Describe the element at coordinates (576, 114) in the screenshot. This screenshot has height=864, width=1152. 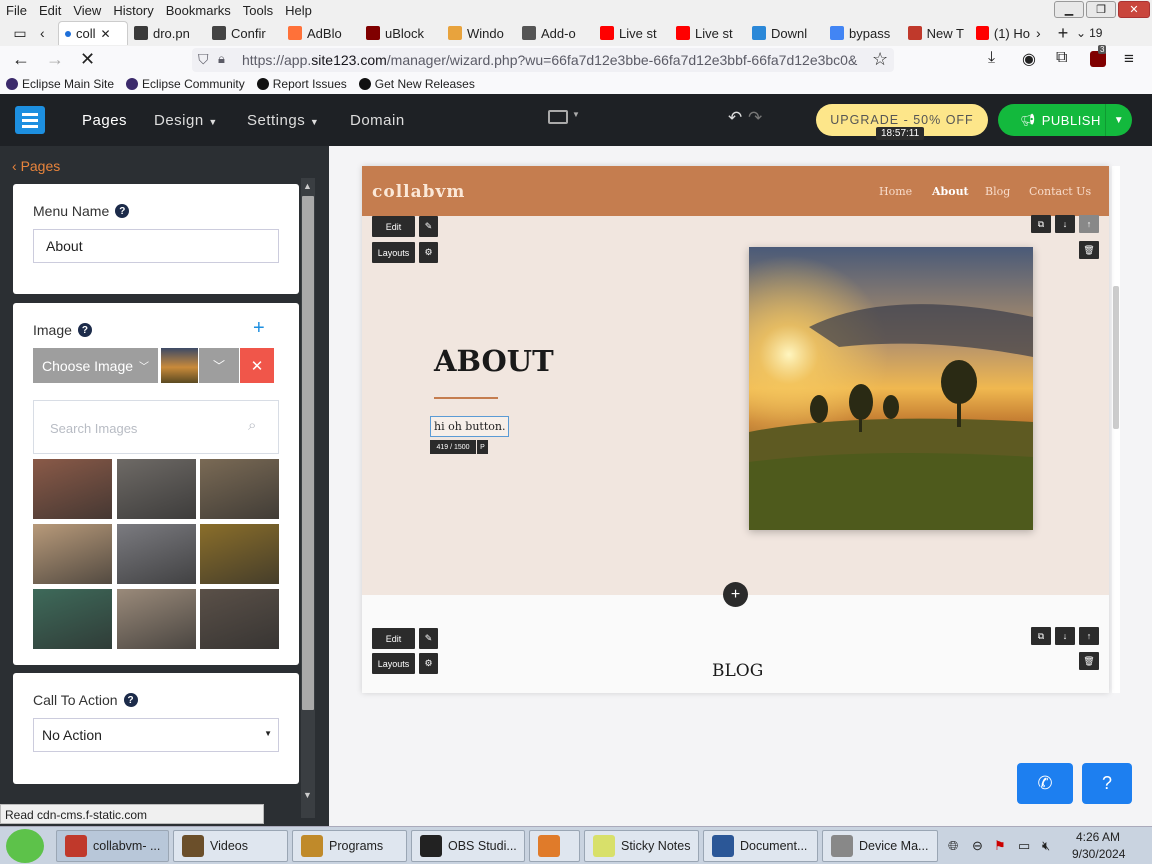
I see `caret-down-icon: ▼` at that location.